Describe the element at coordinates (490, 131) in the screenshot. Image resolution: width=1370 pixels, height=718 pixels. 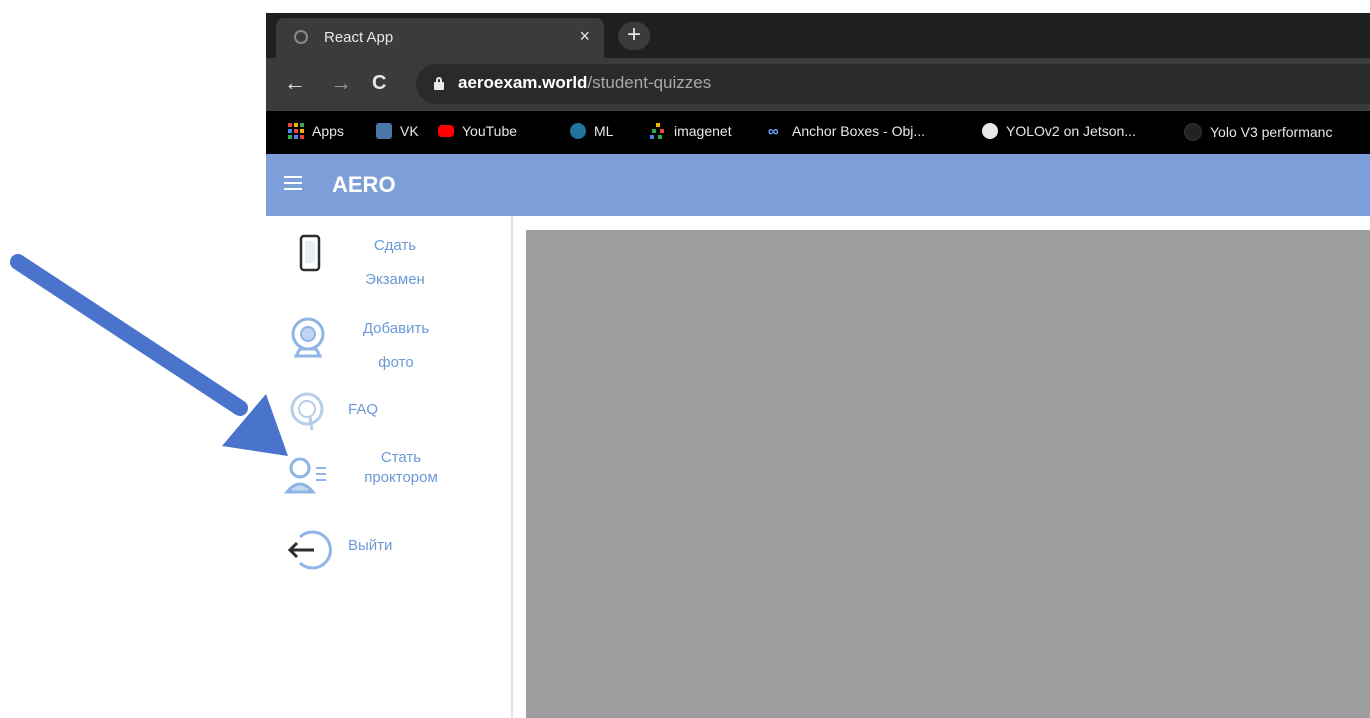
I see `bookmark-label: YouTube` at that location.